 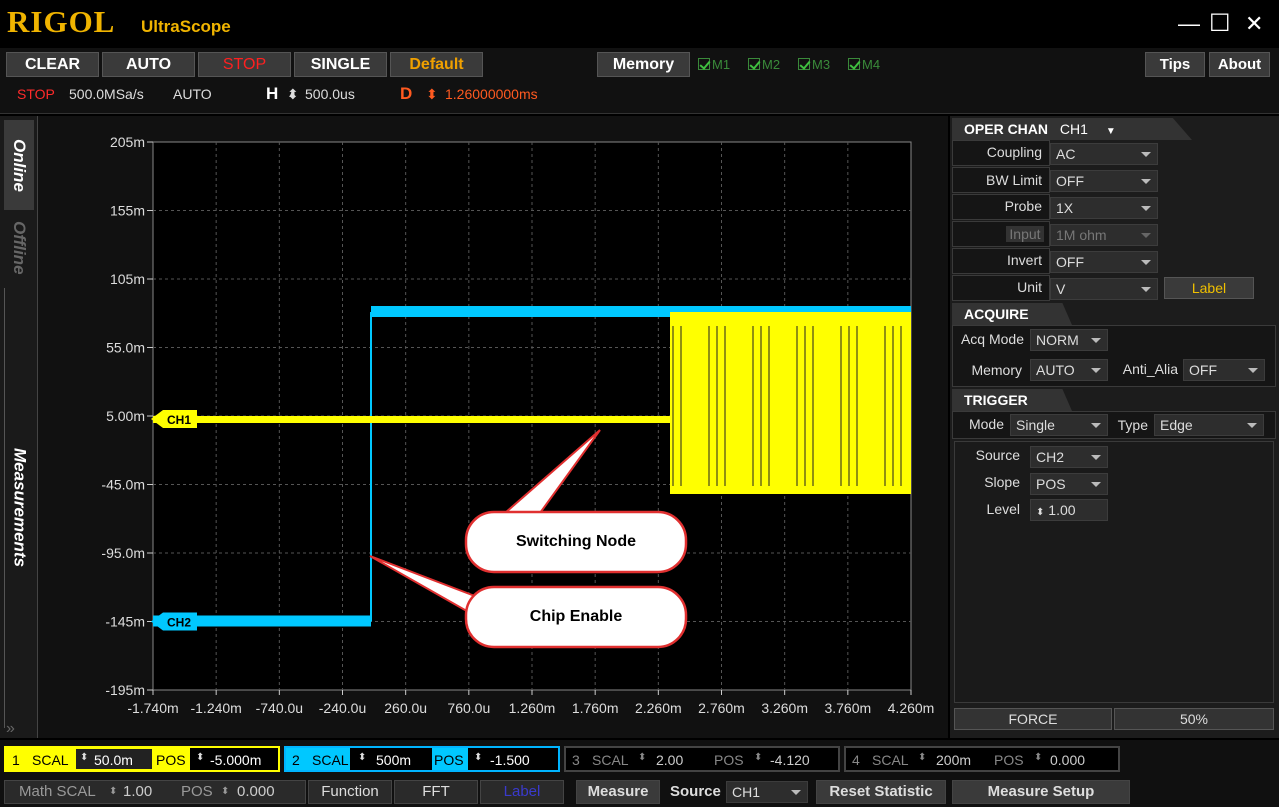 I want to click on expand-icon: », so click(x=10, y=729).